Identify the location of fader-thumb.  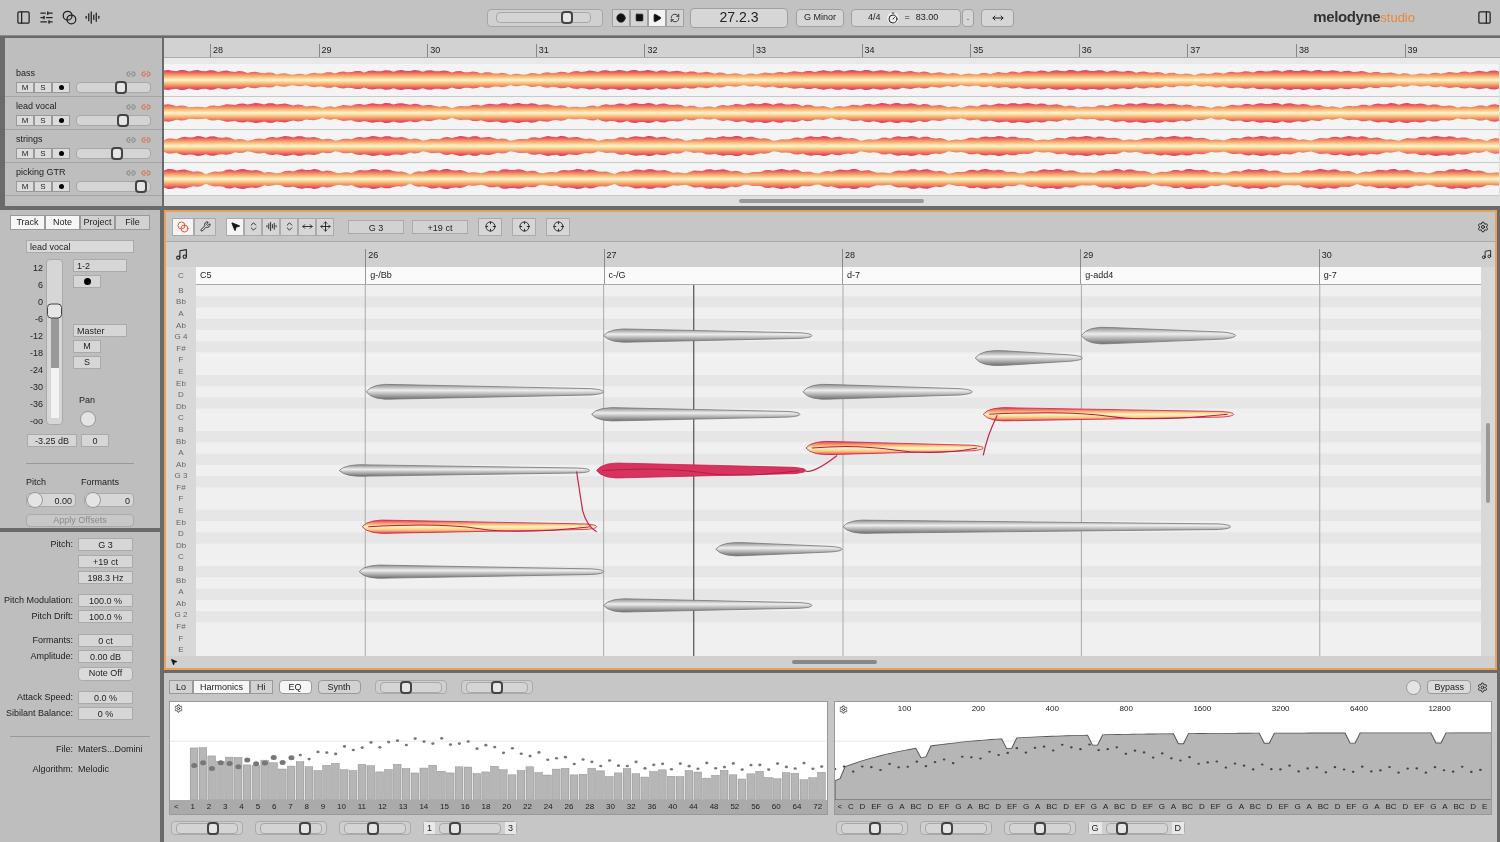
(54, 311).